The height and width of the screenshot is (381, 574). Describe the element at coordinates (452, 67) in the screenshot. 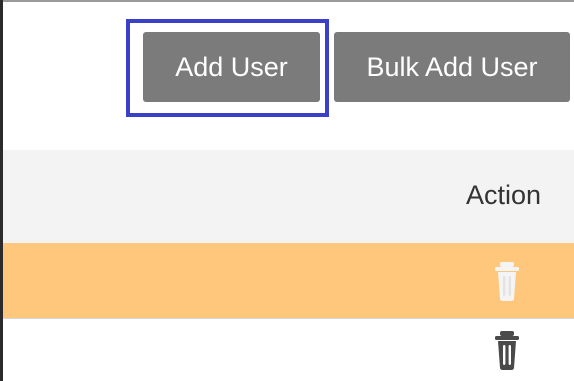

I see `bulk-add-user-button: Bulk Add User` at that location.